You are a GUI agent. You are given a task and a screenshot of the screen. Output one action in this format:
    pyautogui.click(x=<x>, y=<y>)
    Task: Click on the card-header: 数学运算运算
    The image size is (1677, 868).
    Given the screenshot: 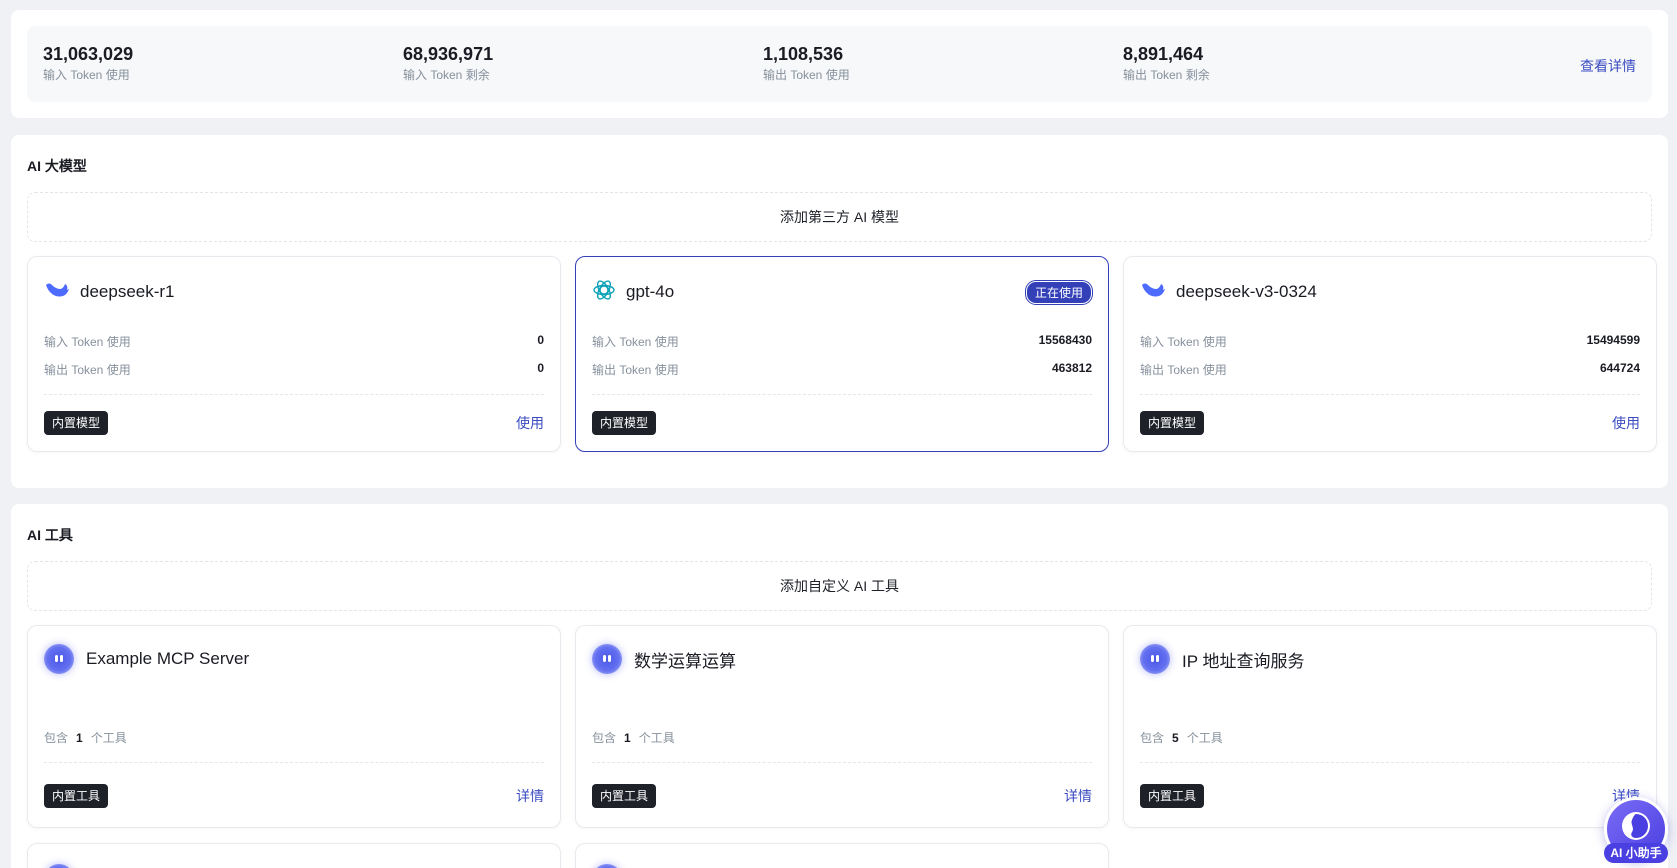 What is the action you would take?
    pyautogui.click(x=842, y=659)
    